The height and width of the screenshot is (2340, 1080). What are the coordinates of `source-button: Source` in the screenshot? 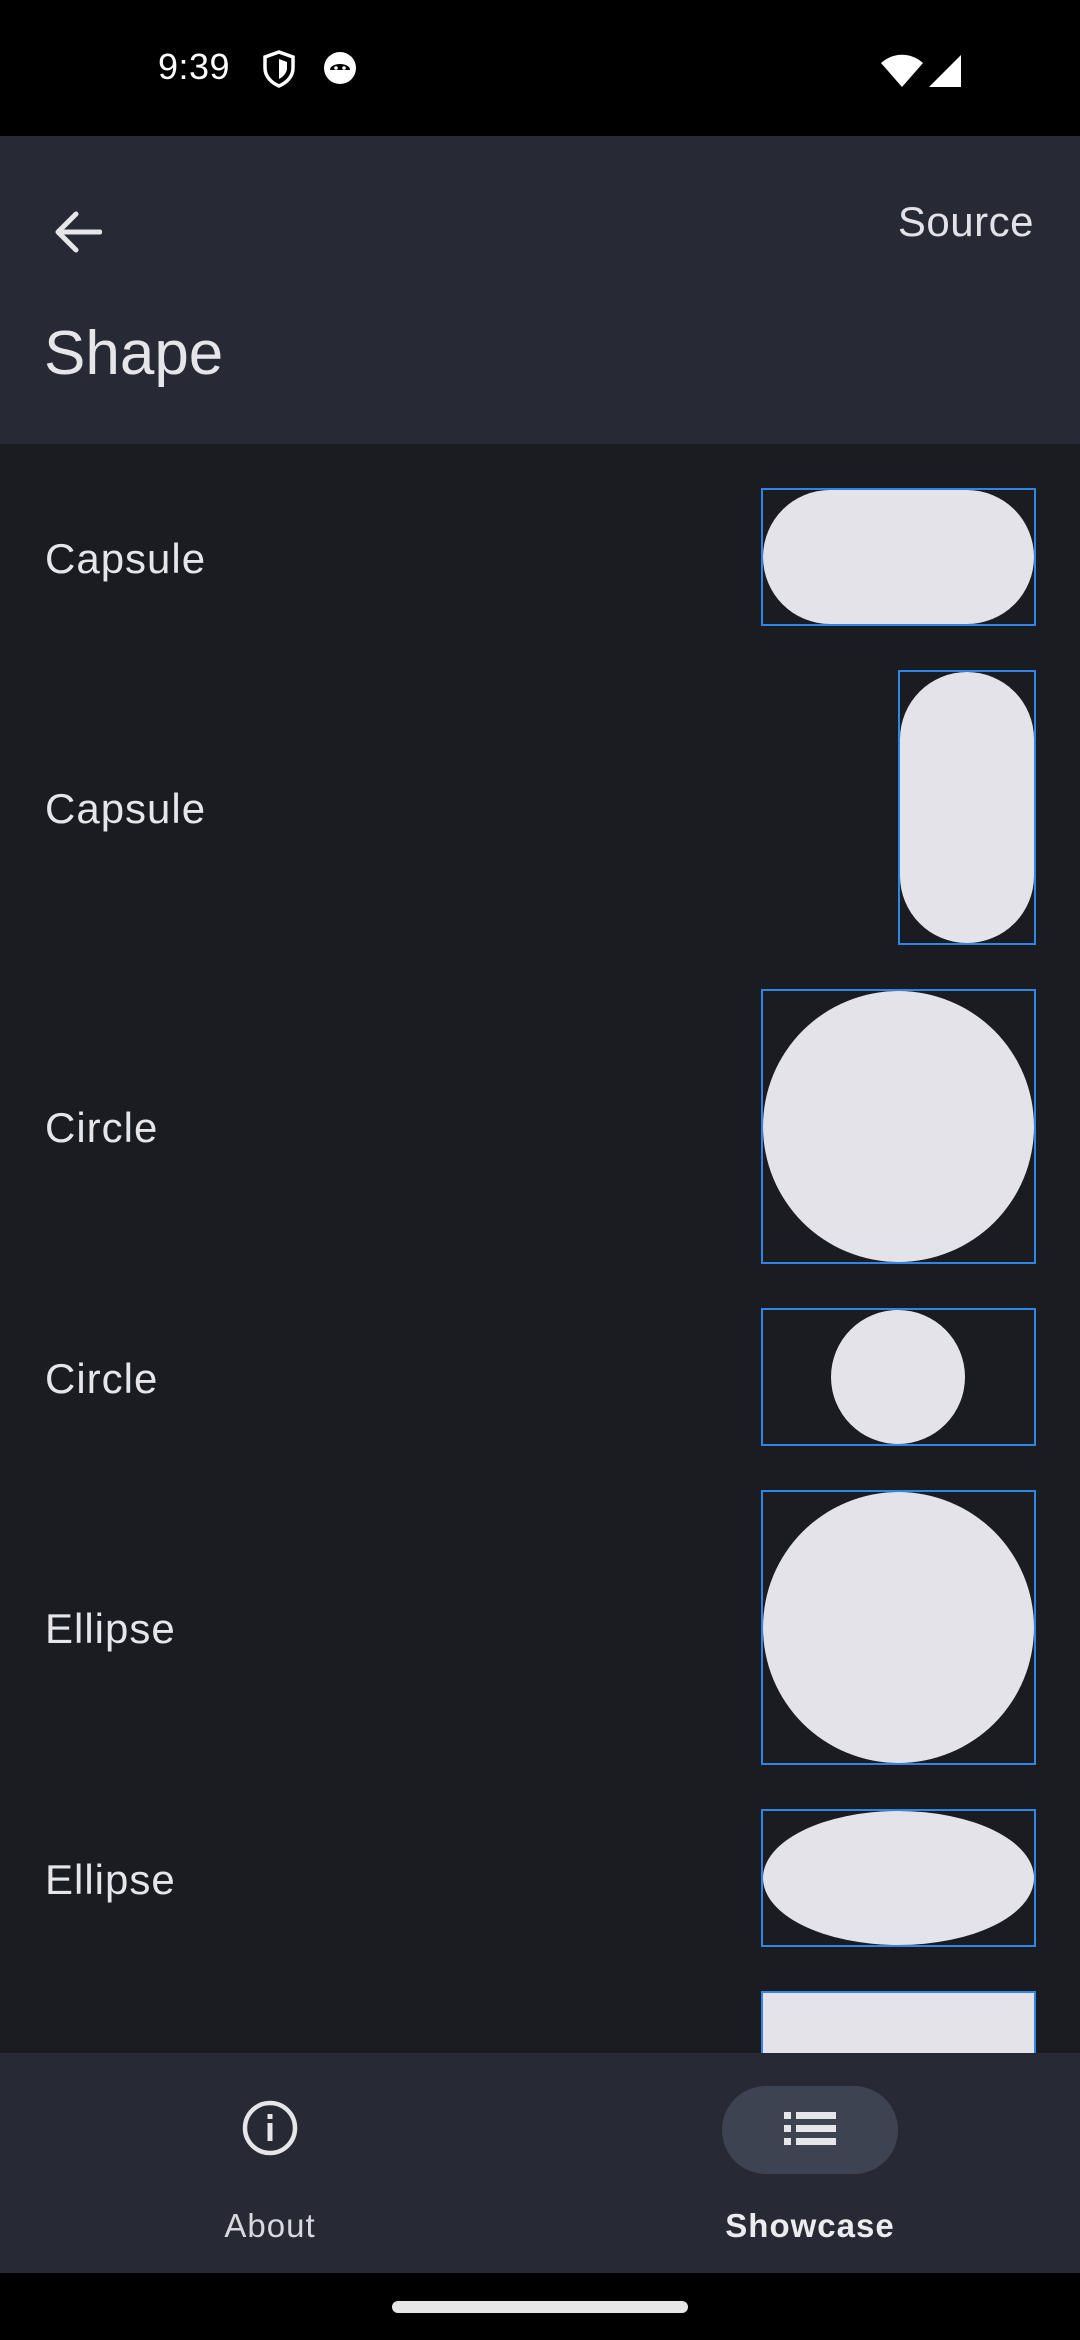 It's located at (966, 222).